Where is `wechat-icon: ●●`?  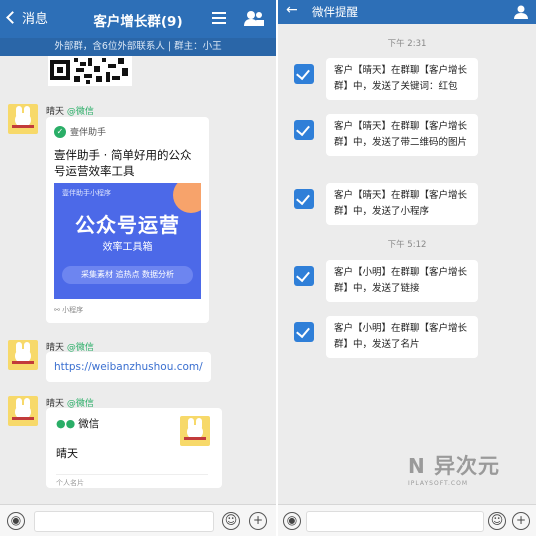 wechat-icon: ●● is located at coordinates (66, 423).